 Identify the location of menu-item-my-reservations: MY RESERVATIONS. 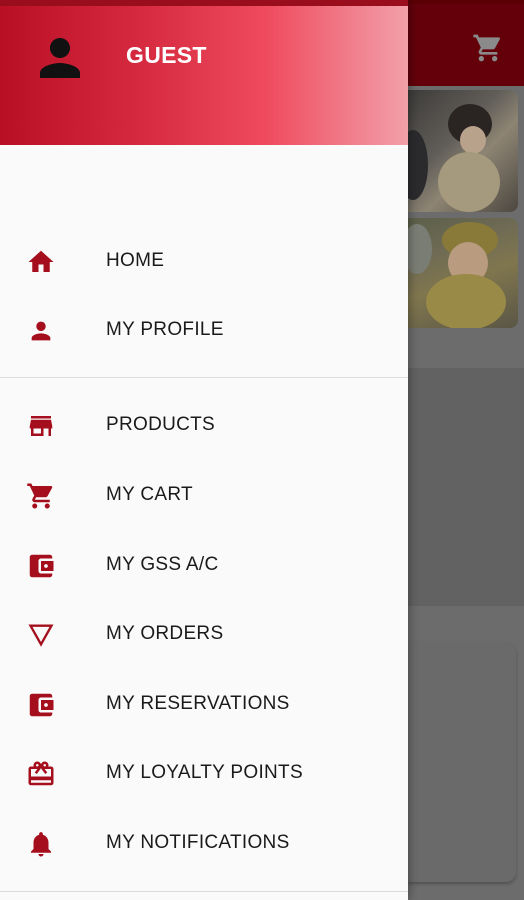
(204, 705).